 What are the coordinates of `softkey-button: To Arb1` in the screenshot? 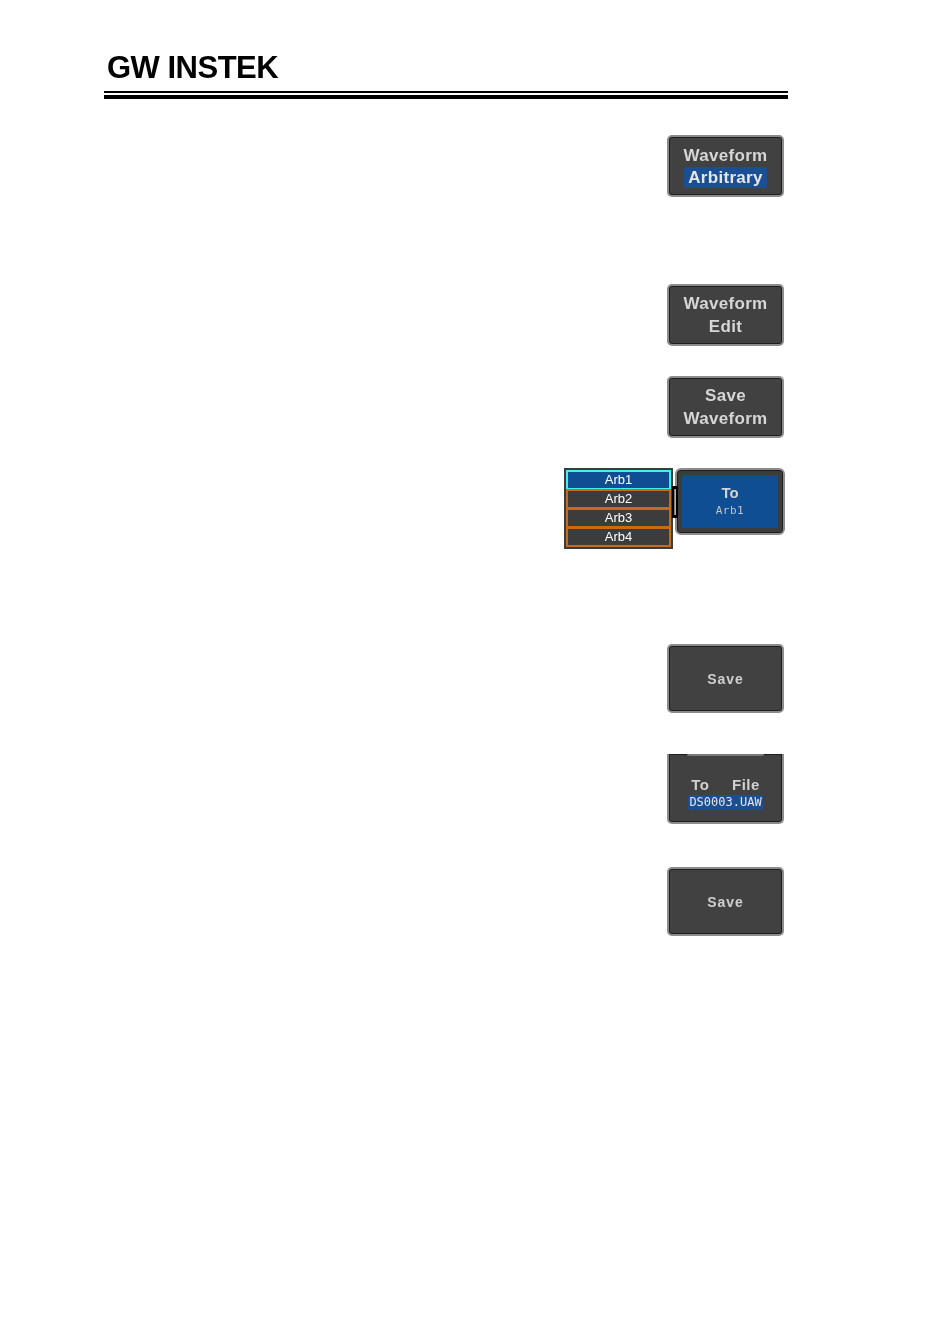 It's located at (730, 501).